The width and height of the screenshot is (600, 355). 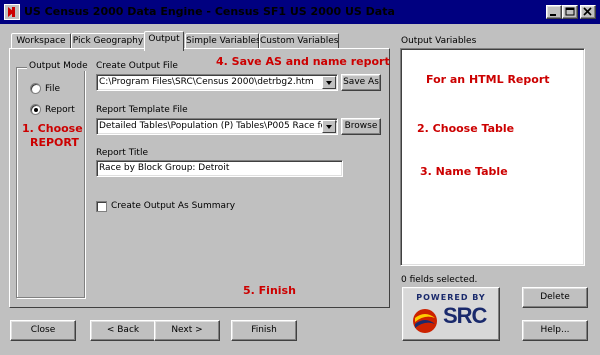 What do you see at coordinates (35, 109) in the screenshot?
I see `report-radio` at bounding box center [35, 109].